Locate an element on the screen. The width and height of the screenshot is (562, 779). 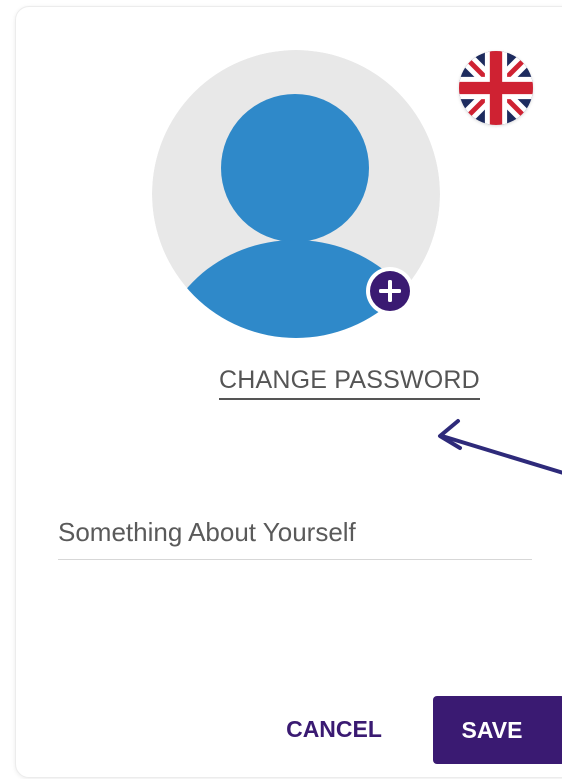
add-photo-button is located at coordinates (390, 291).